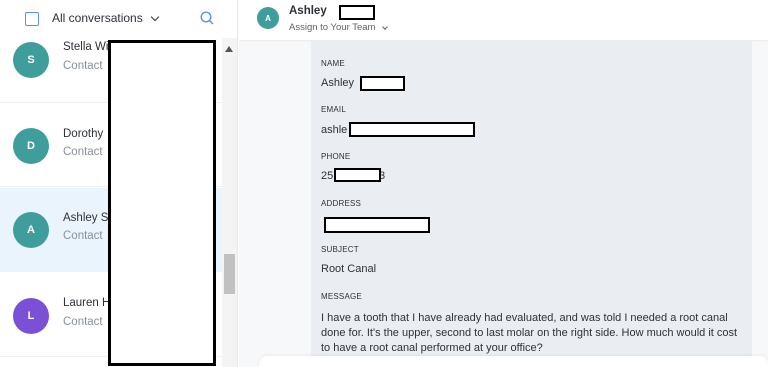  What do you see at coordinates (86, 218) in the screenshot?
I see `conversation-name: Ashley S` at bounding box center [86, 218].